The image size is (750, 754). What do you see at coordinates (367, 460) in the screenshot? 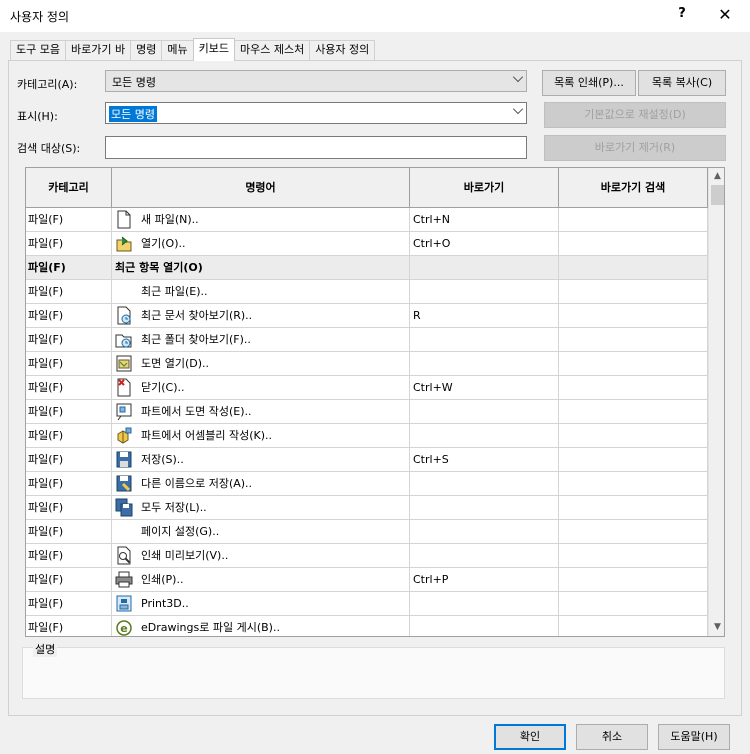
I see `table-row: 파일(F) 저장(S).. Ctrl+S` at bounding box center [367, 460].